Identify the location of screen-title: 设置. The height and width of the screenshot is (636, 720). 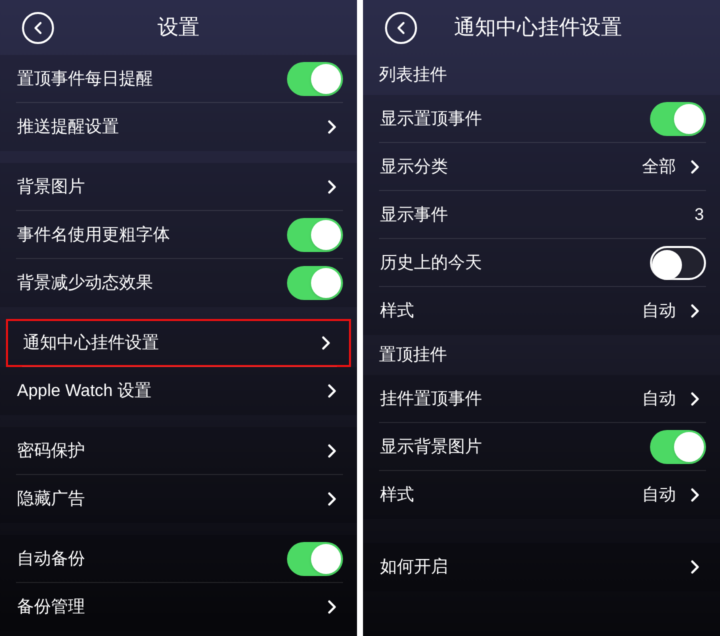
(179, 27).